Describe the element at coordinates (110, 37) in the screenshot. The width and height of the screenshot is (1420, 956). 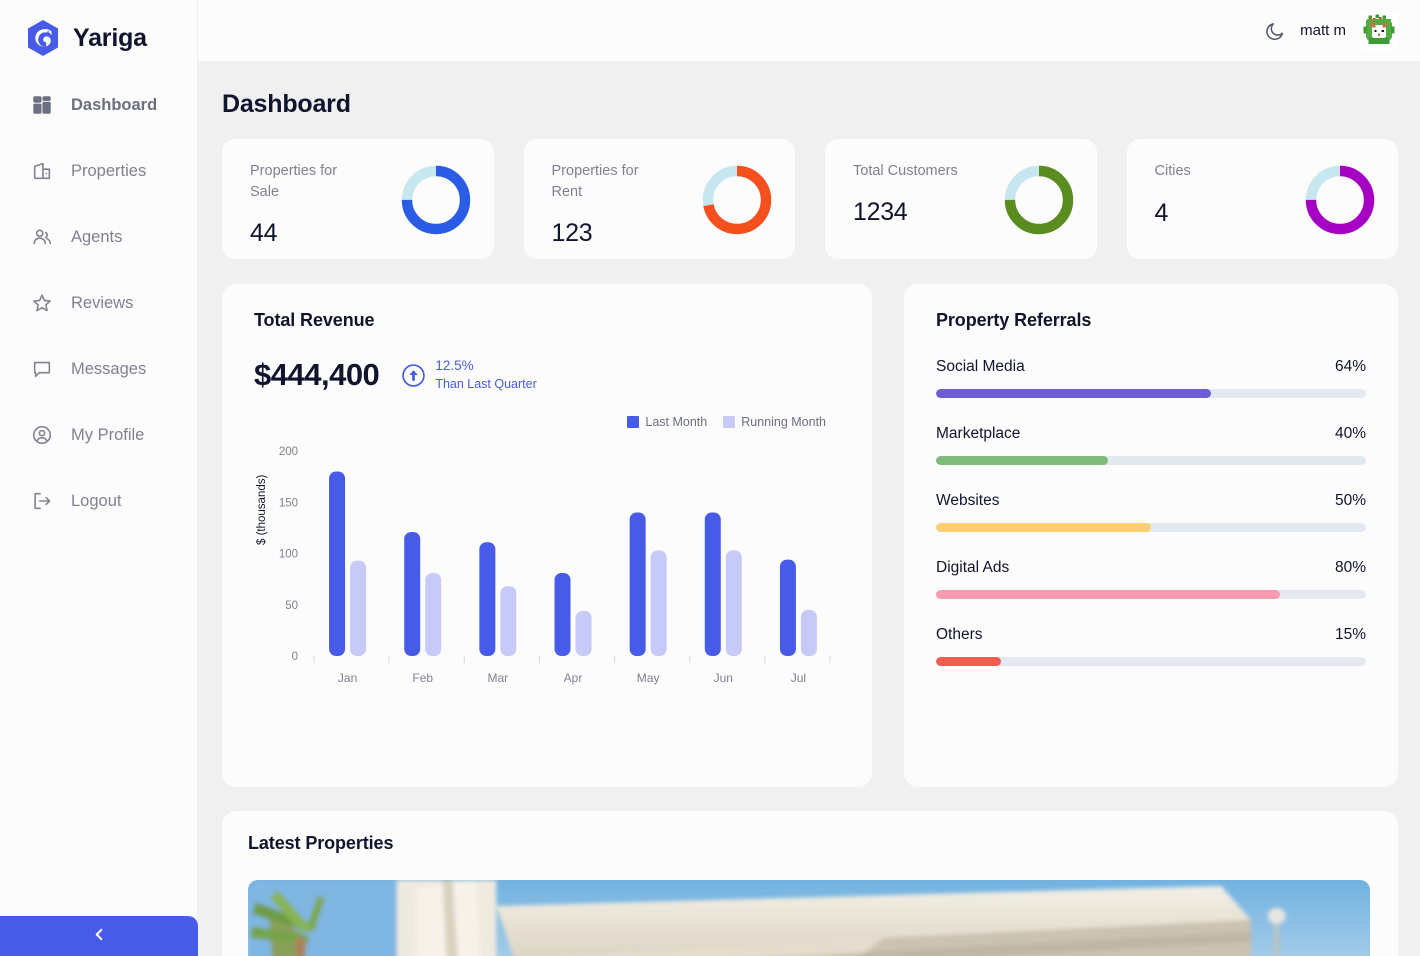
I see `brand-name: Yariga` at that location.